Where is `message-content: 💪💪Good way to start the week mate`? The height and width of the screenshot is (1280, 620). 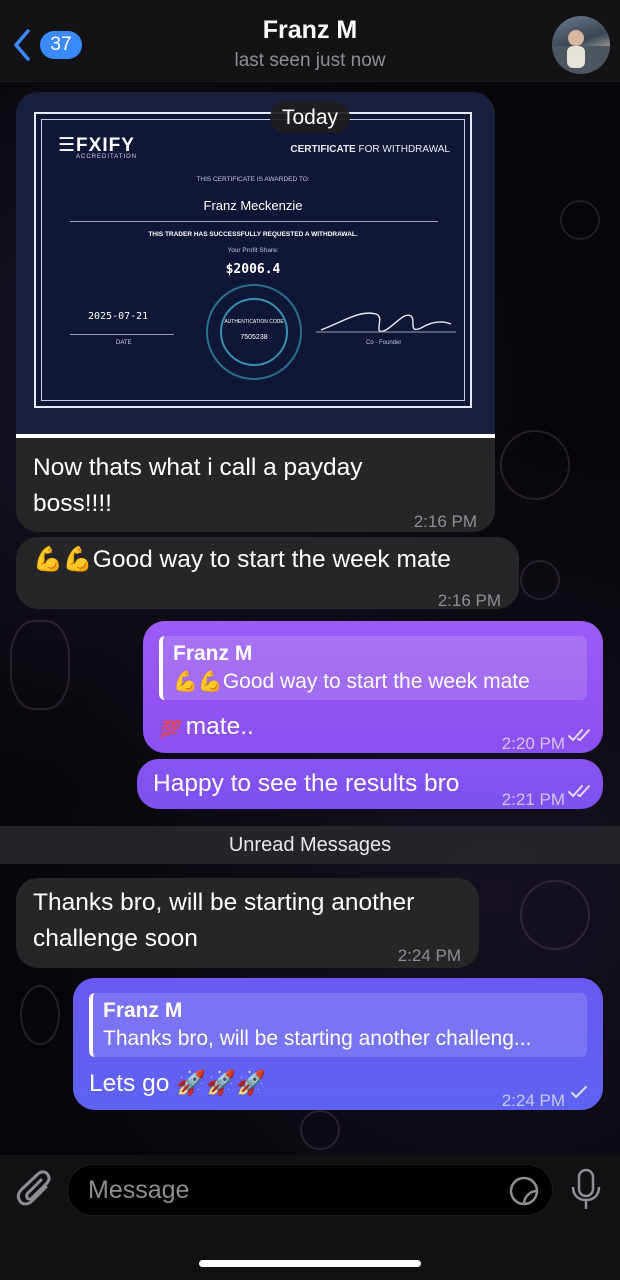
message-content: 💪💪Good way to start the week mate is located at coordinates (242, 560).